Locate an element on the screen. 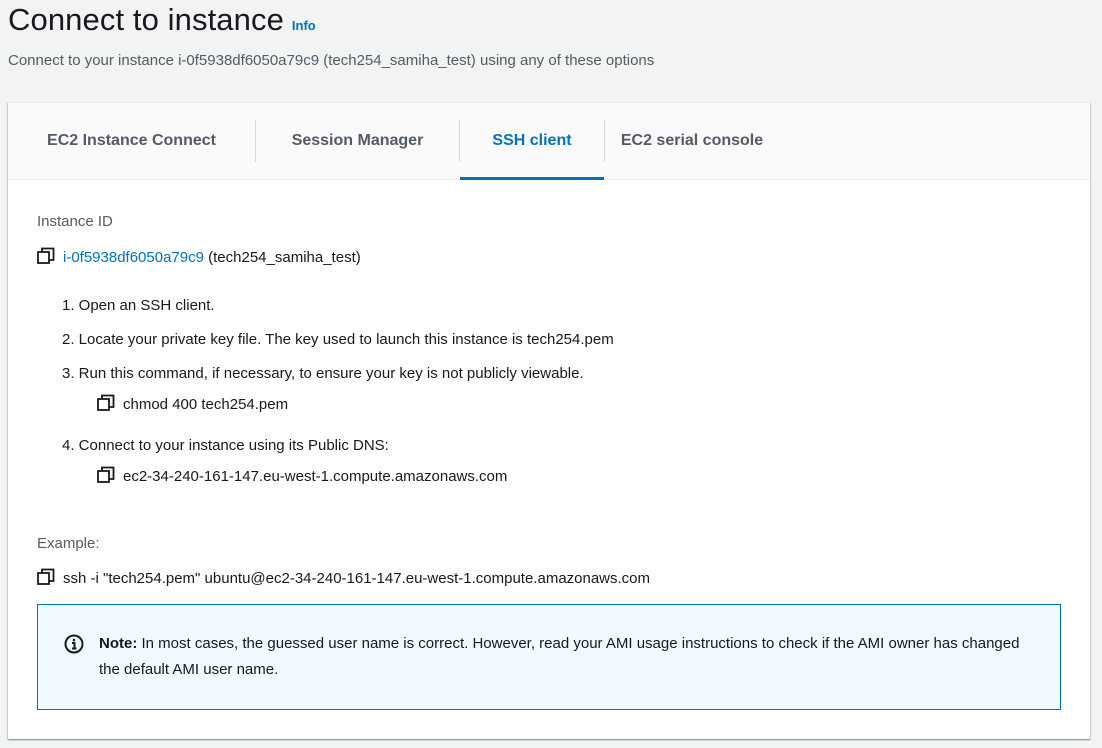  instance-id-label: Instance ID is located at coordinates (75, 221).